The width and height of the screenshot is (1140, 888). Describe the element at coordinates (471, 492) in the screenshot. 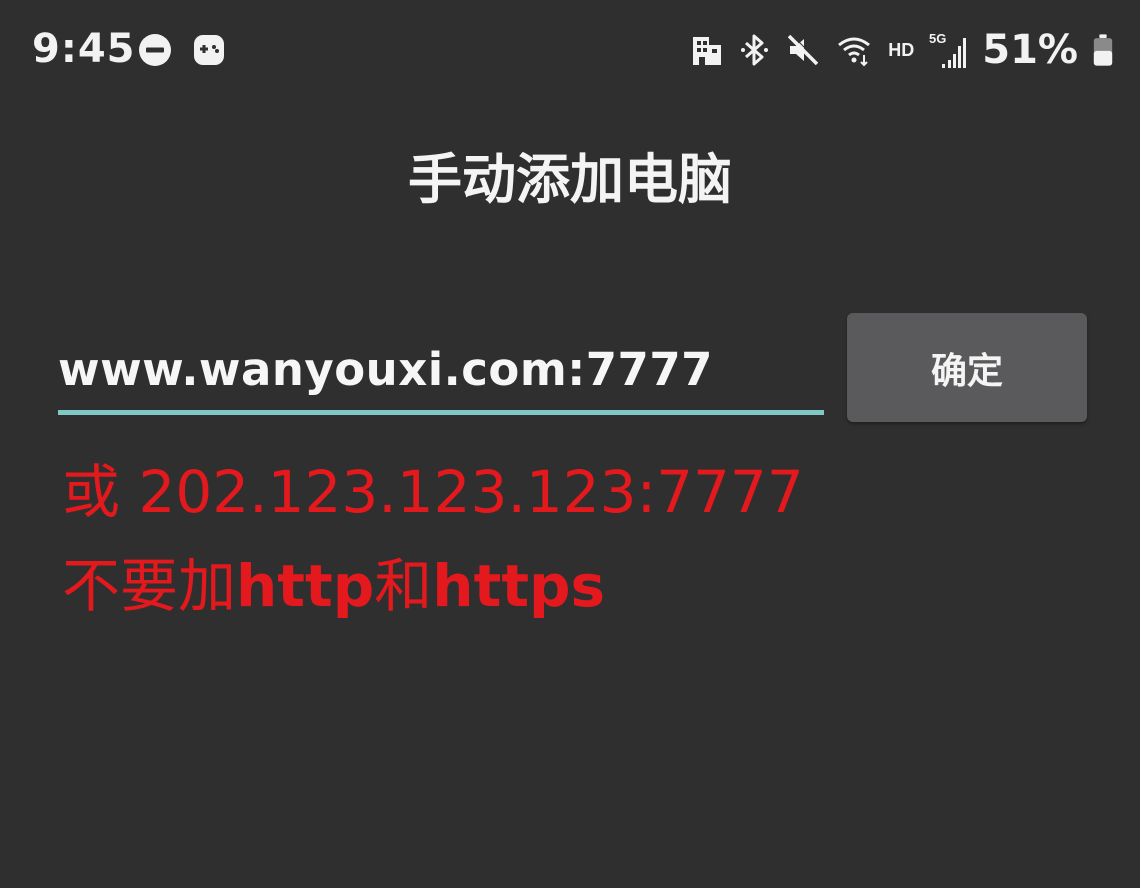

I see `hint-example-ip: 202.123.123.123:7777` at that location.